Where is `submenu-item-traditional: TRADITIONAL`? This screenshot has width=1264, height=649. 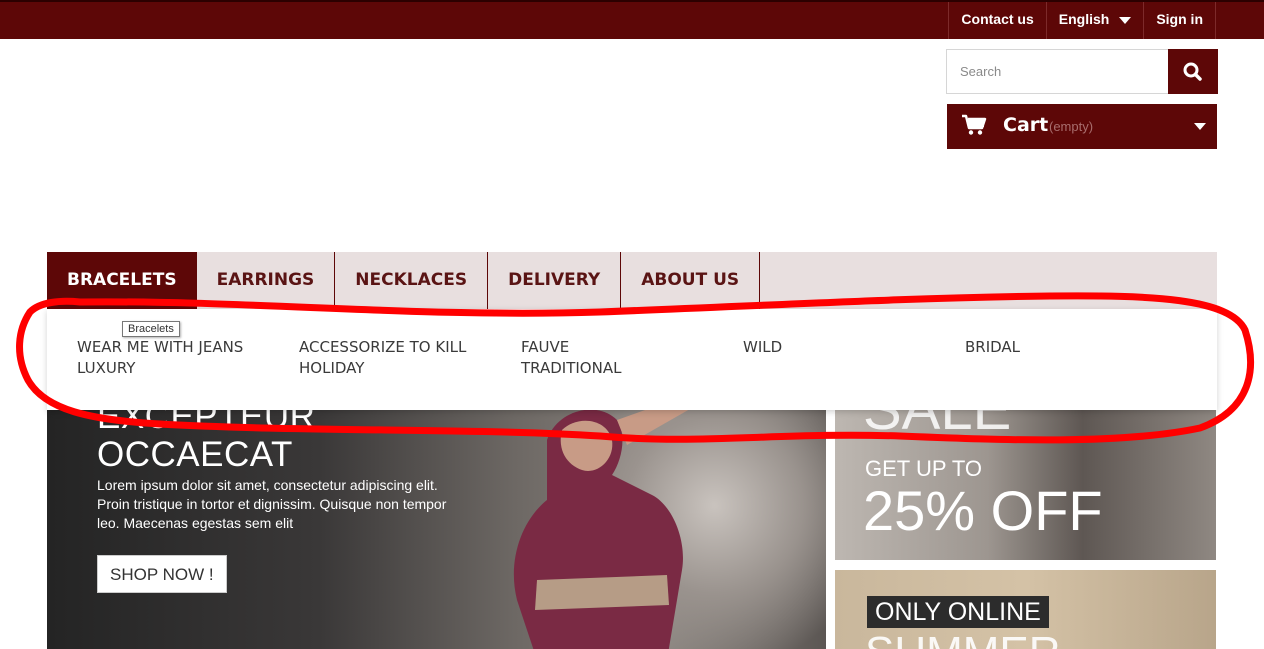 submenu-item-traditional: TRADITIONAL is located at coordinates (626, 368).